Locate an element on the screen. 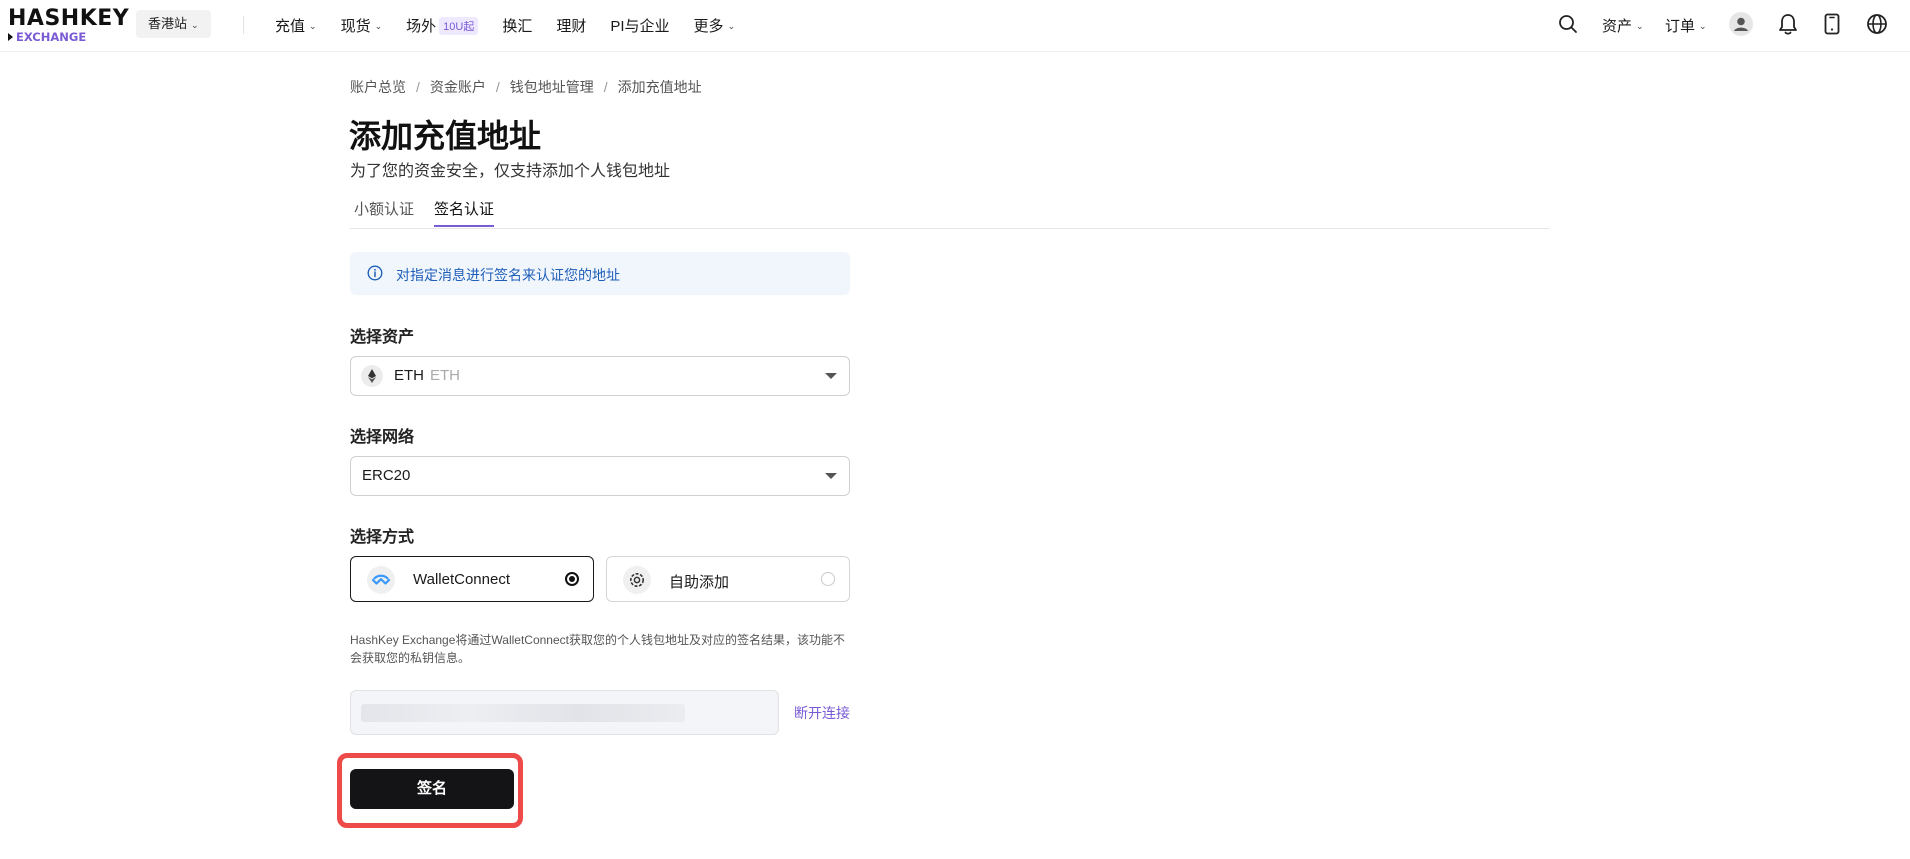 The width and height of the screenshot is (1910, 859). radio-unselected is located at coordinates (828, 579).